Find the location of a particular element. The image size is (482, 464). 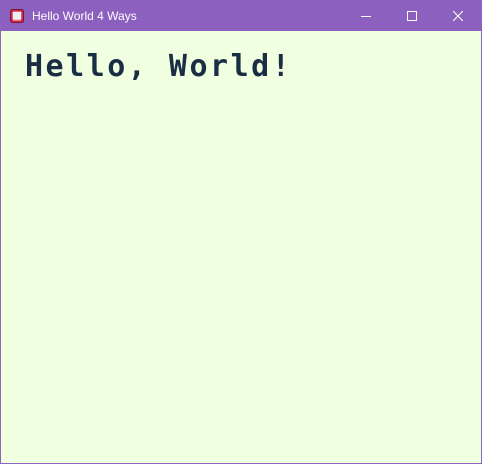

maximize-button is located at coordinates (412, 16).